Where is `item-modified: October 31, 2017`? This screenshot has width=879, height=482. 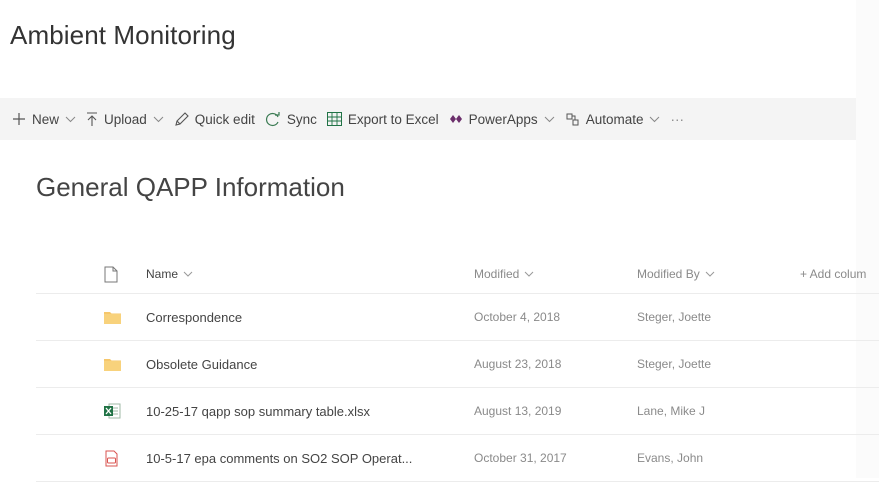
item-modified: October 31, 2017 is located at coordinates (520, 458).